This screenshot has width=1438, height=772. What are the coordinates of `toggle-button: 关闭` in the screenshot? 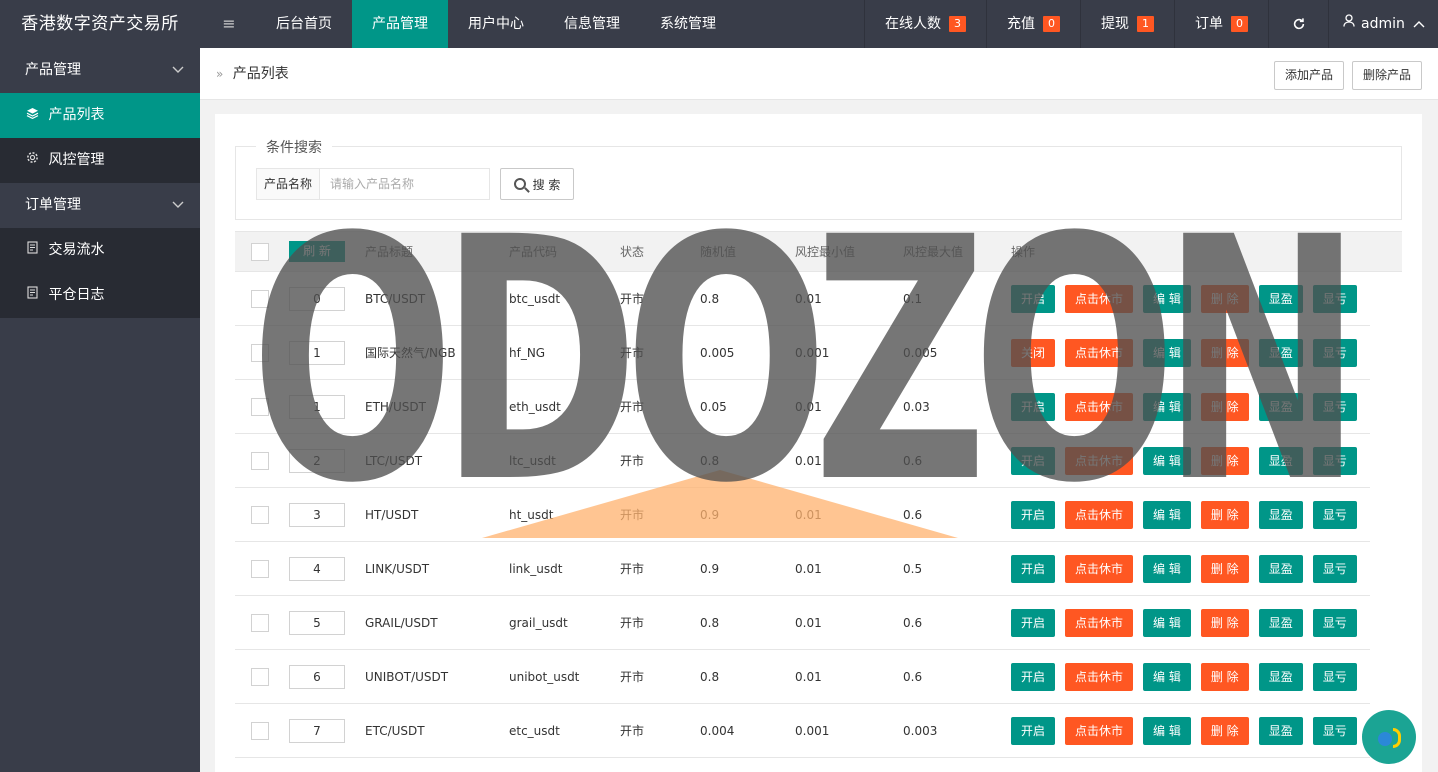 It's located at (1033, 352).